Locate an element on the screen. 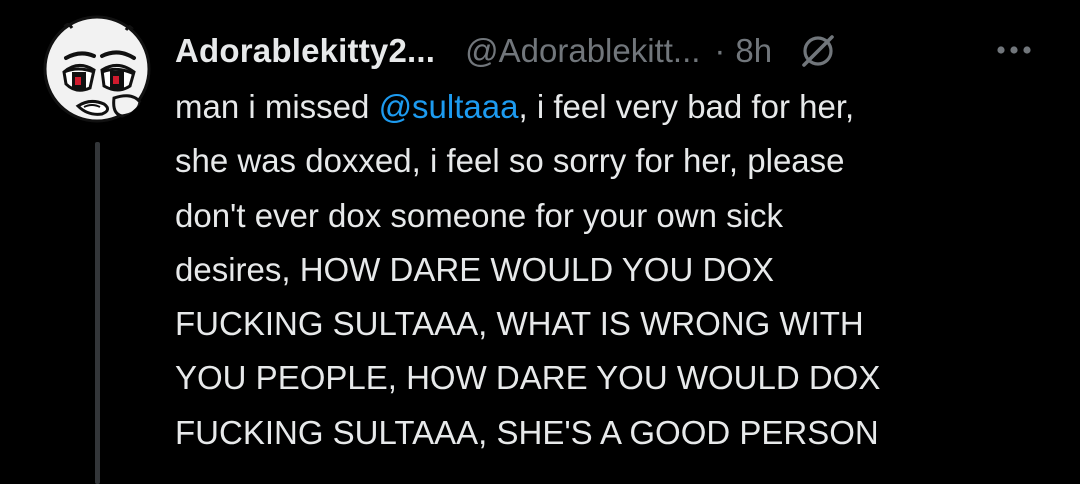  tweet-header: Adorablekitty2... @Adorablekitt... · 8h is located at coordinates (610, 51).